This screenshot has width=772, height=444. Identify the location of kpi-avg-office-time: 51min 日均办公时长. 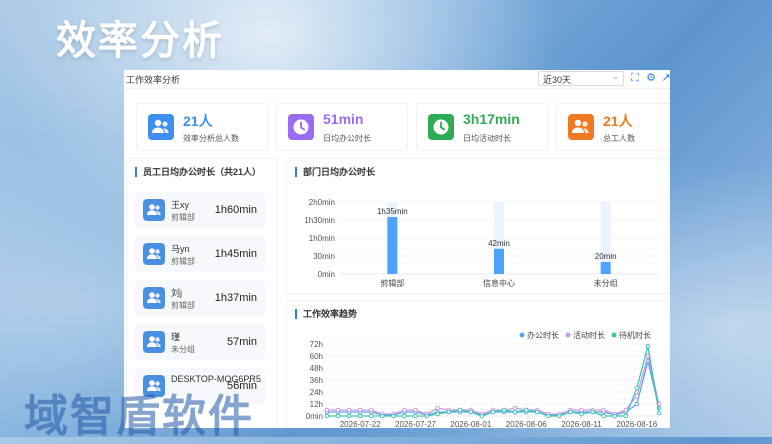
(342, 127).